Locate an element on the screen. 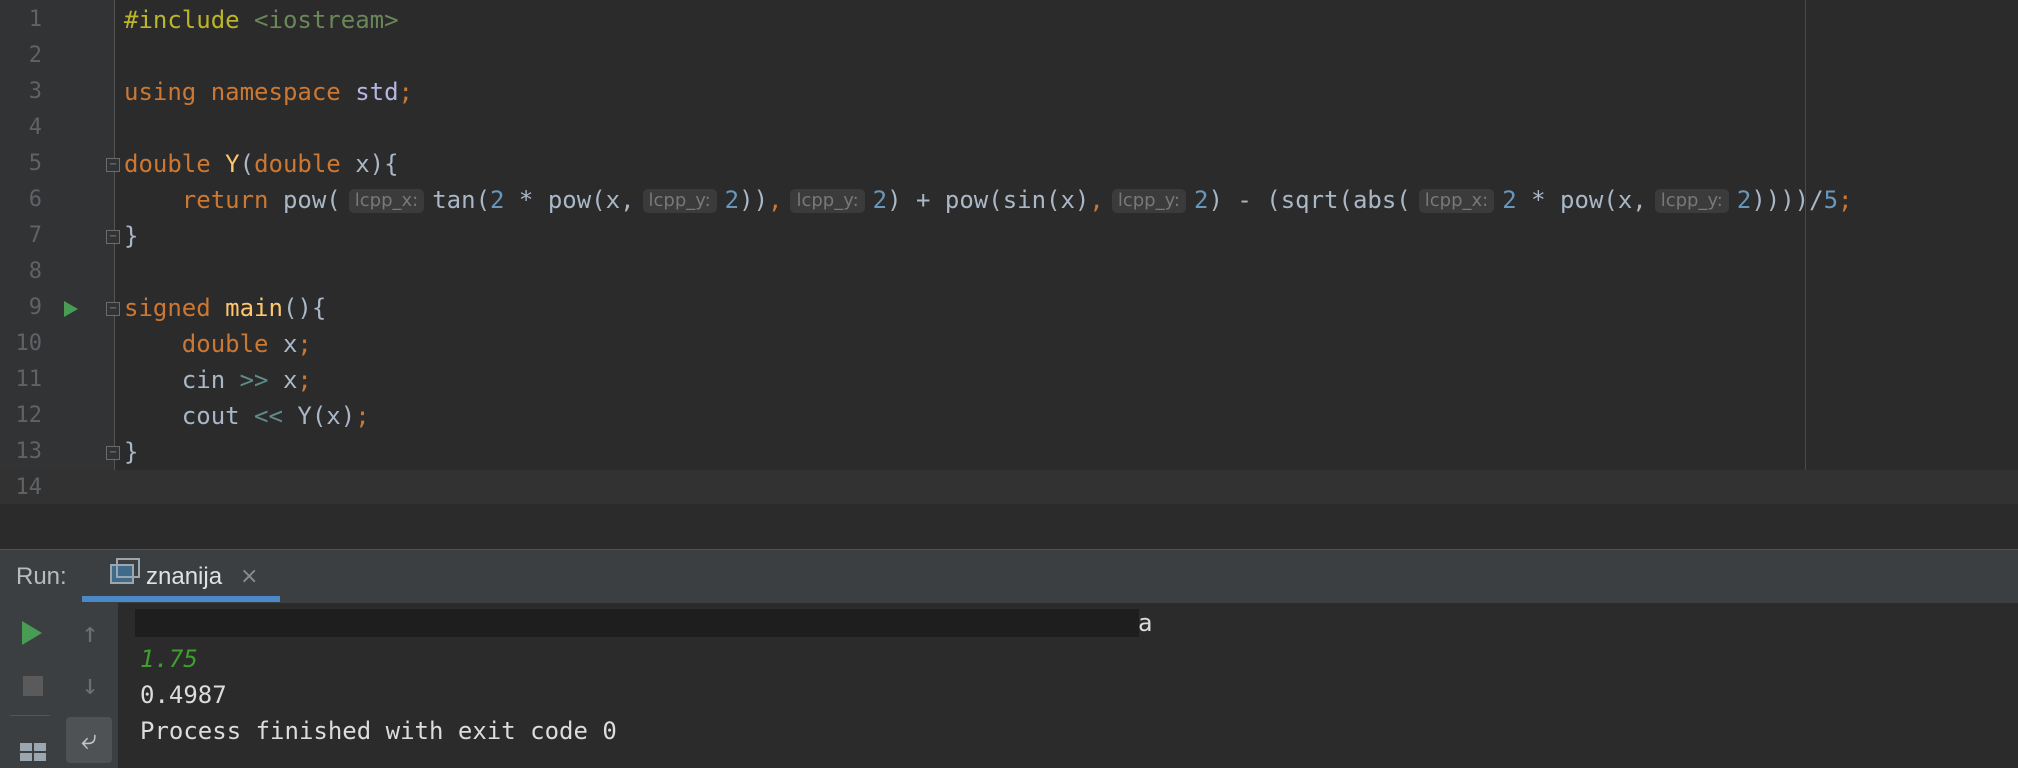  line-number: 11 is located at coordinates (29, 379).